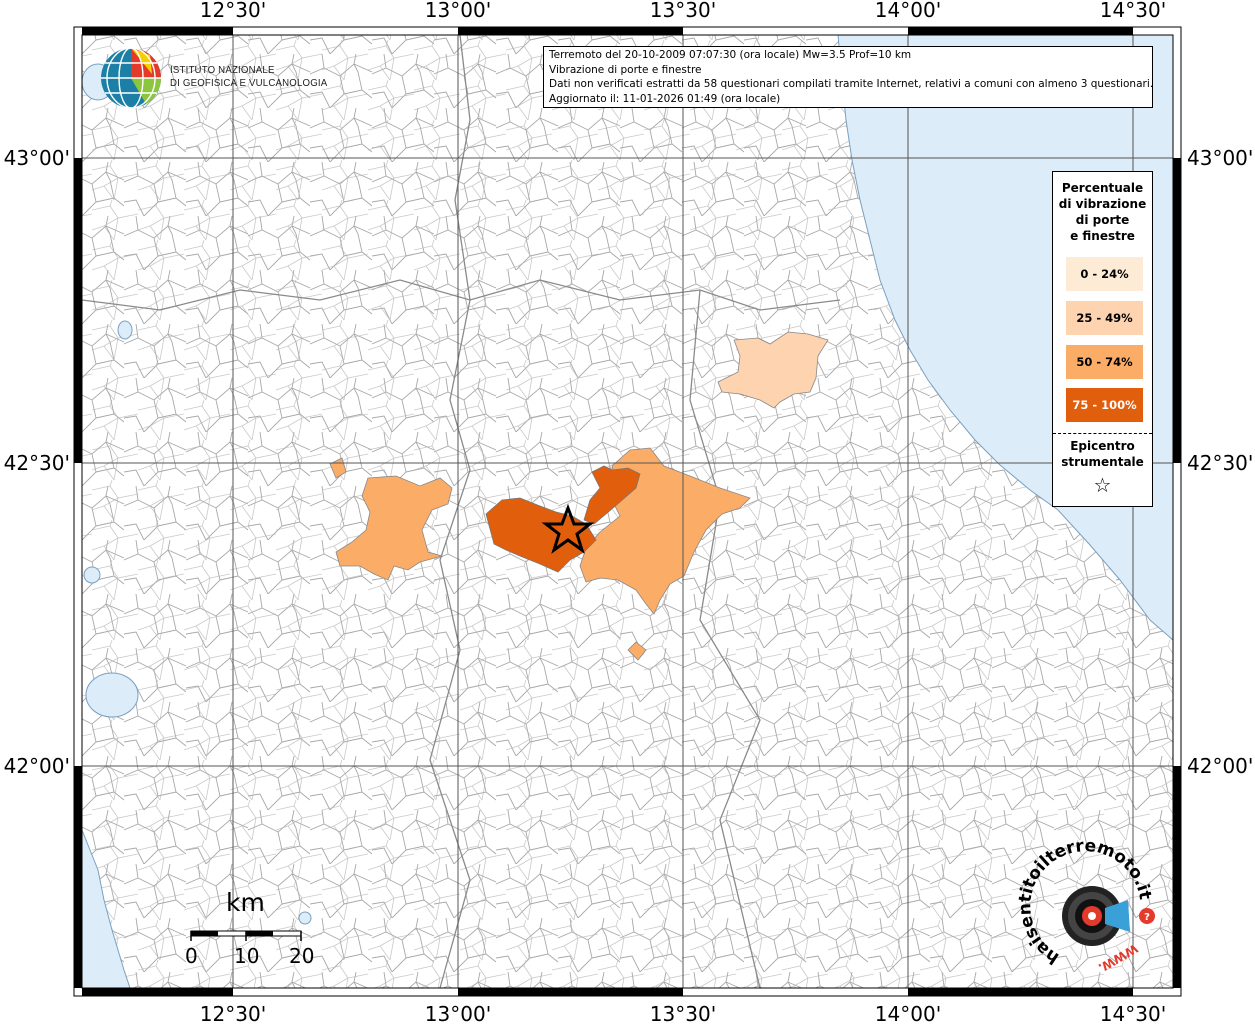 Image resolution: width=1255 pixels, height=1024 pixels. Describe the element at coordinates (249, 83) in the screenshot. I see `ingv-name-line2: DI GEOFISICA E VULCANOLOGIA` at that location.